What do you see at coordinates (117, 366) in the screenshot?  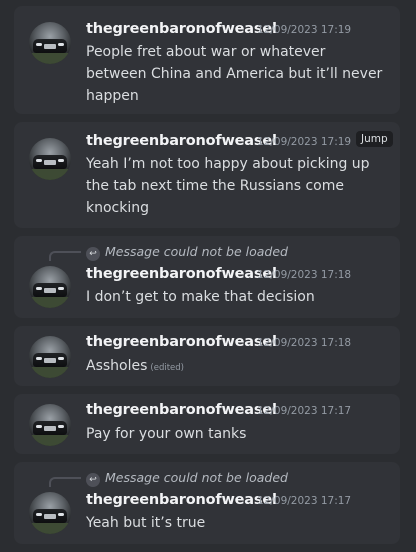 I see `message-text-body: Assholes` at bounding box center [117, 366].